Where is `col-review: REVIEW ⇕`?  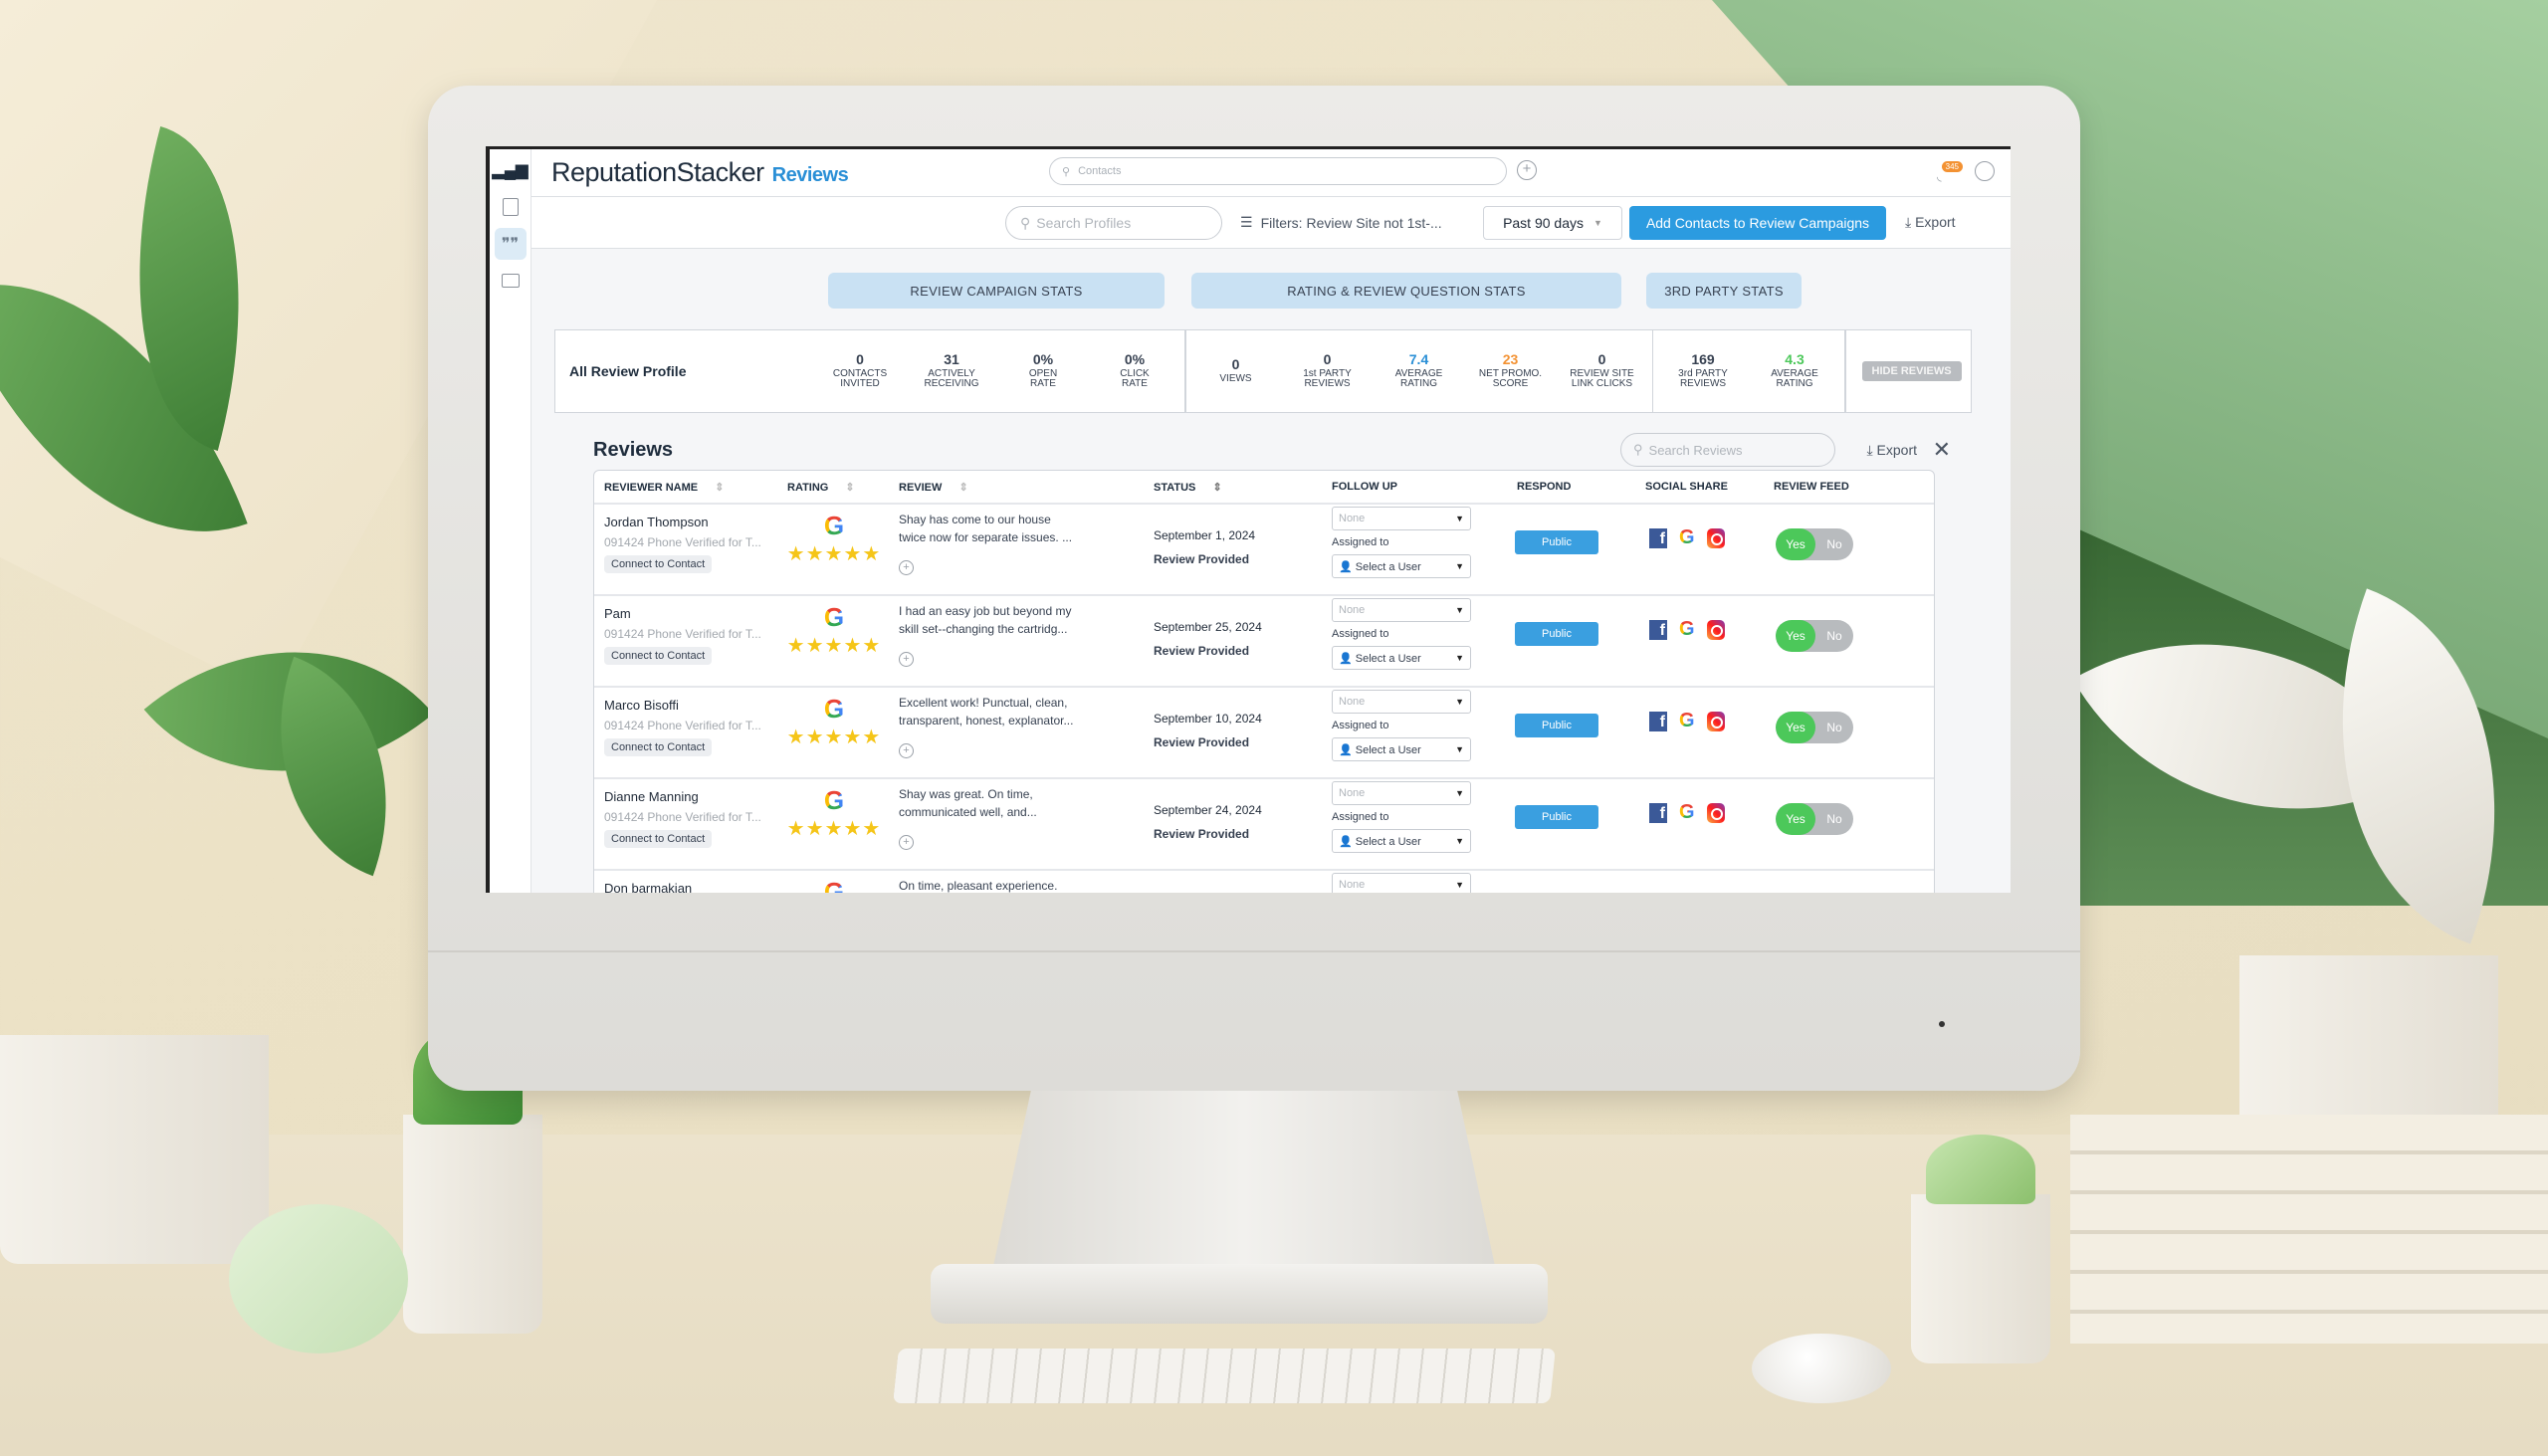 col-review: REVIEW ⇕ is located at coordinates (933, 487).